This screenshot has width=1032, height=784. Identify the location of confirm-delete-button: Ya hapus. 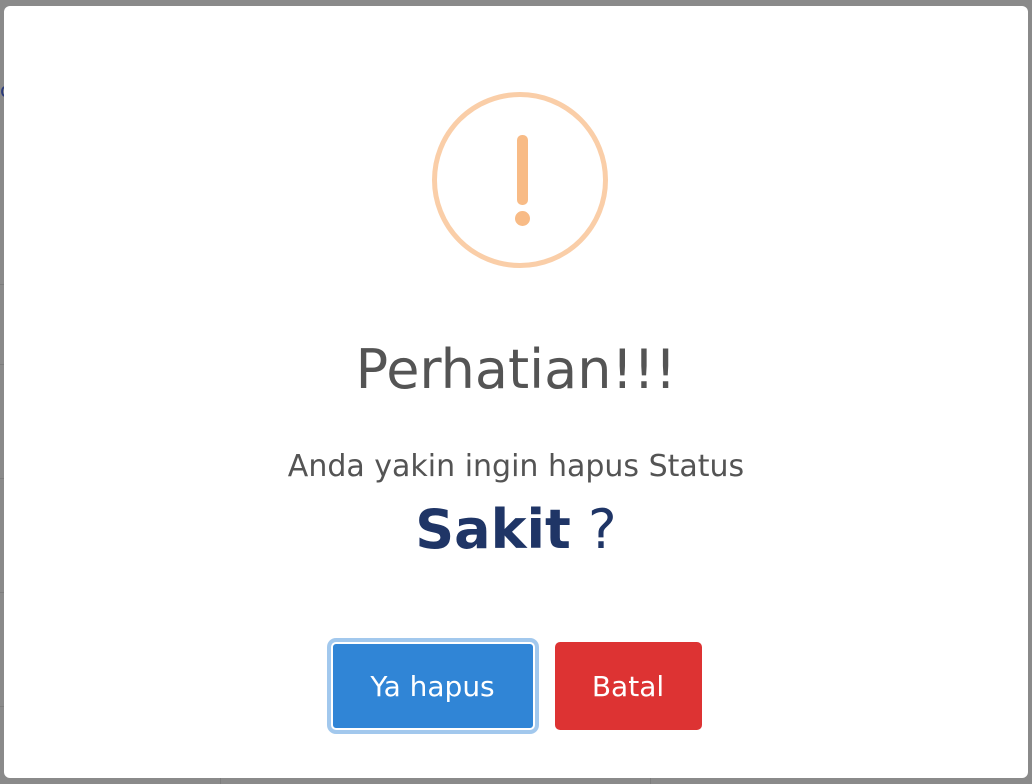
(432, 686).